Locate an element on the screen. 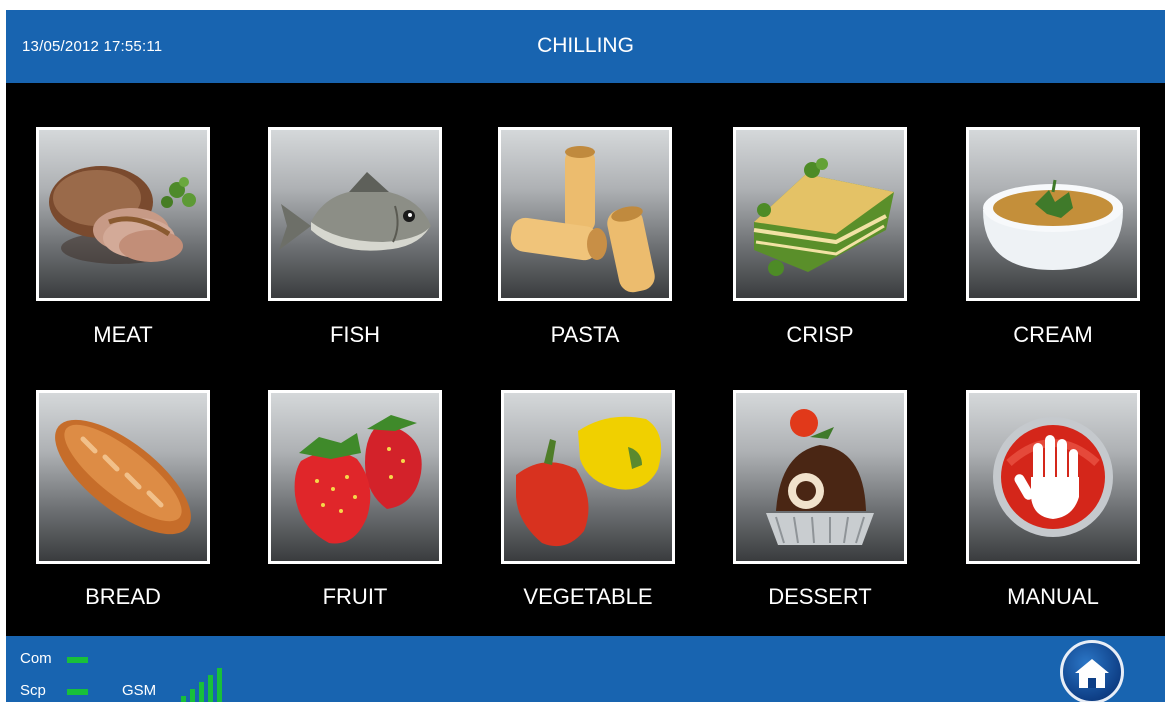  dessert-icon is located at coordinates (820, 477).